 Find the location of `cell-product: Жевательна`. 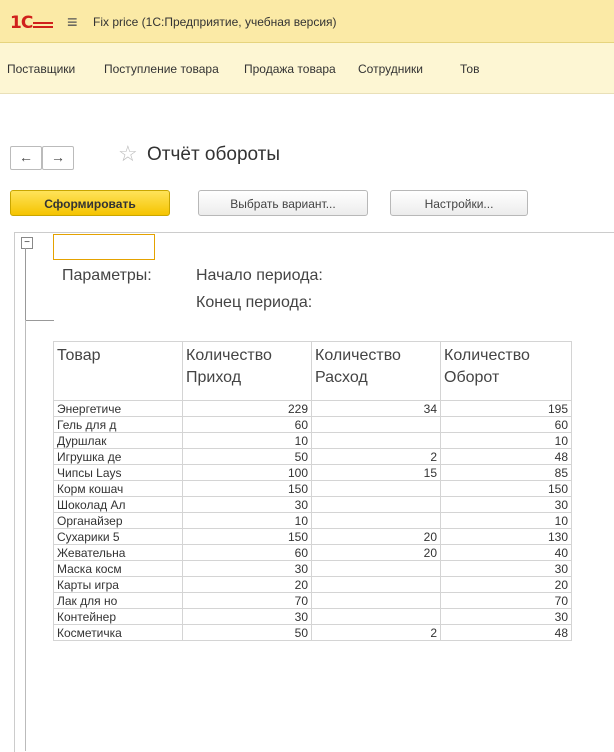

cell-product: Жевательна is located at coordinates (118, 552).